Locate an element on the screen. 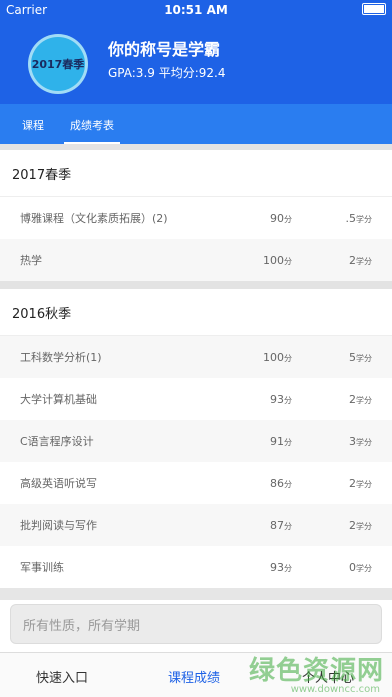 This screenshot has width=392, height=697. watermark-logo: 绿色资源网 is located at coordinates (316, 671).